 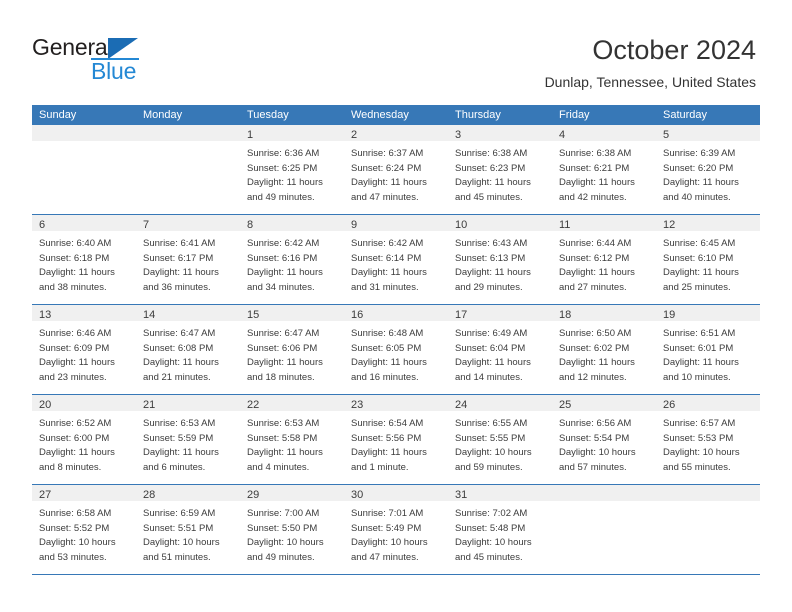 What do you see at coordinates (491, 423) in the screenshot?
I see `sunrise-text: Sunrise: 6:55 AM` at bounding box center [491, 423].